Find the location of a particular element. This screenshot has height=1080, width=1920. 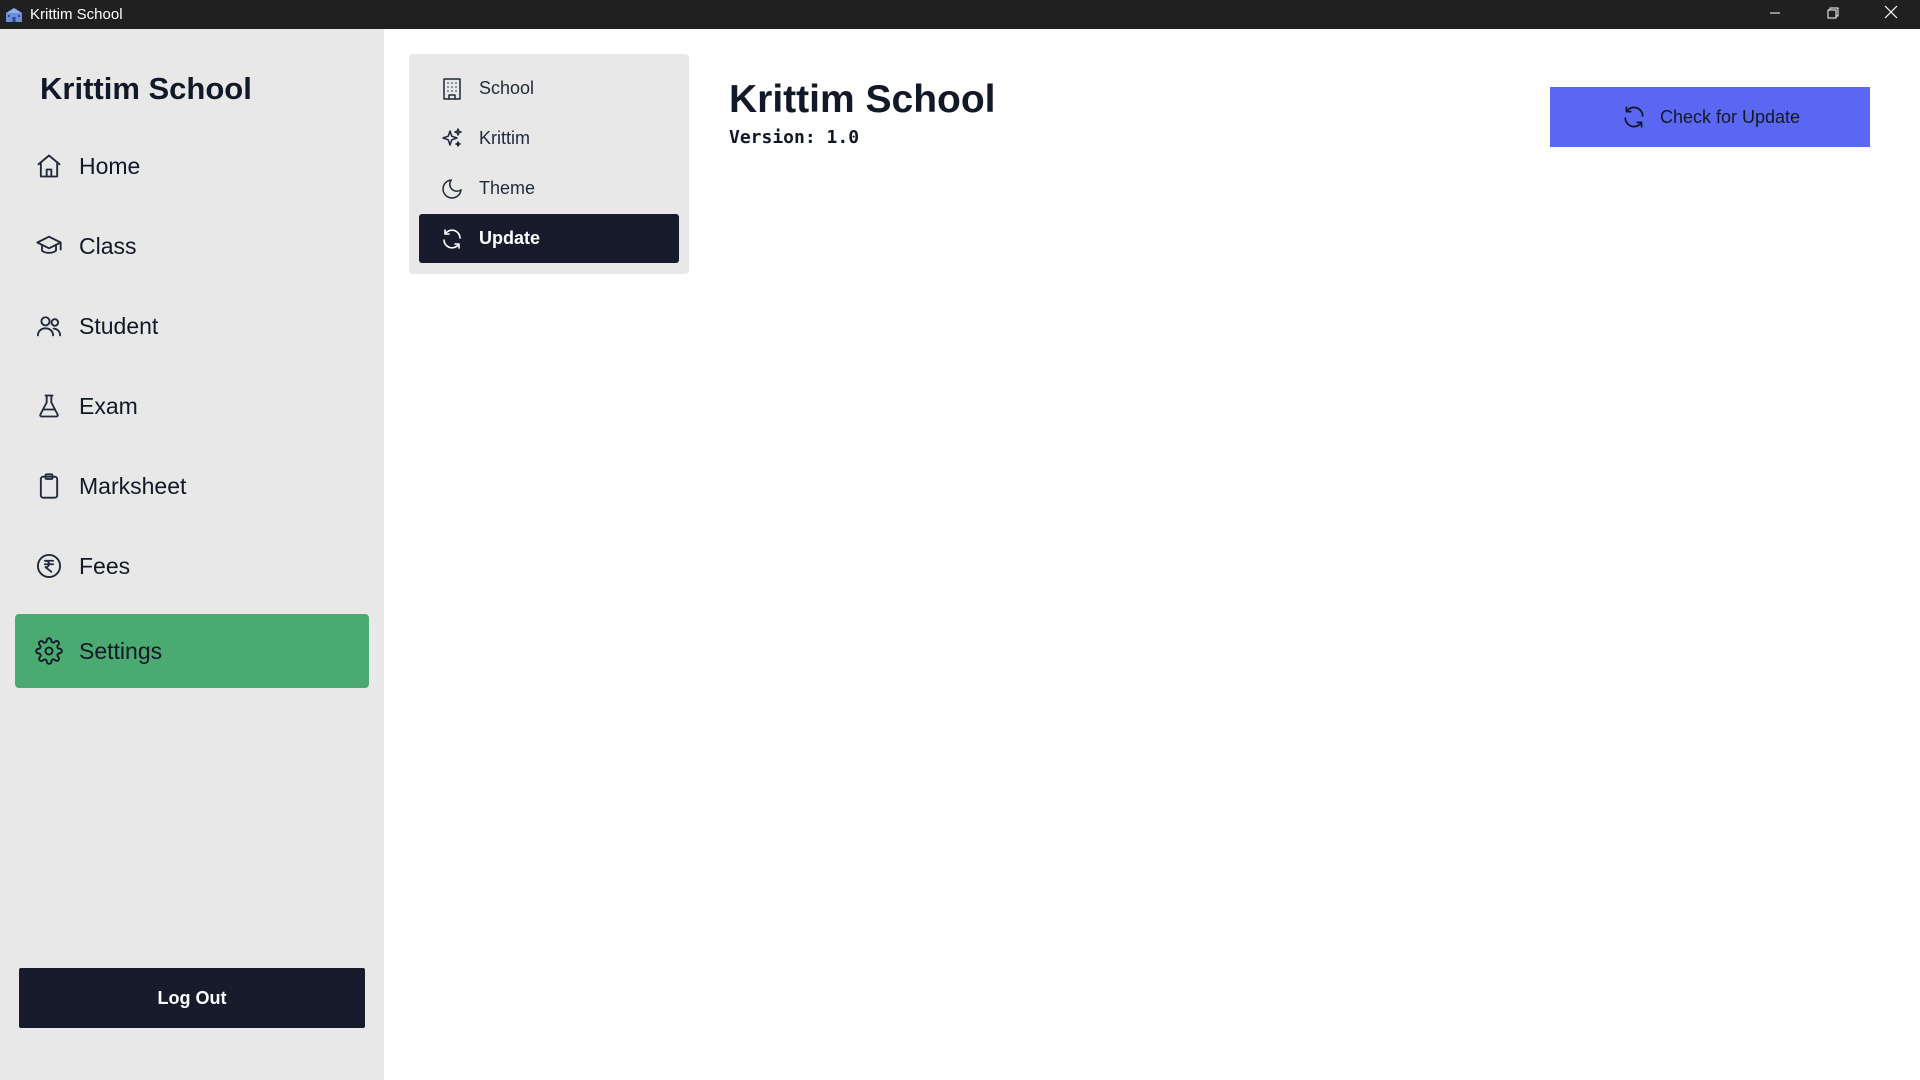

home-icon is located at coordinates (49, 166).